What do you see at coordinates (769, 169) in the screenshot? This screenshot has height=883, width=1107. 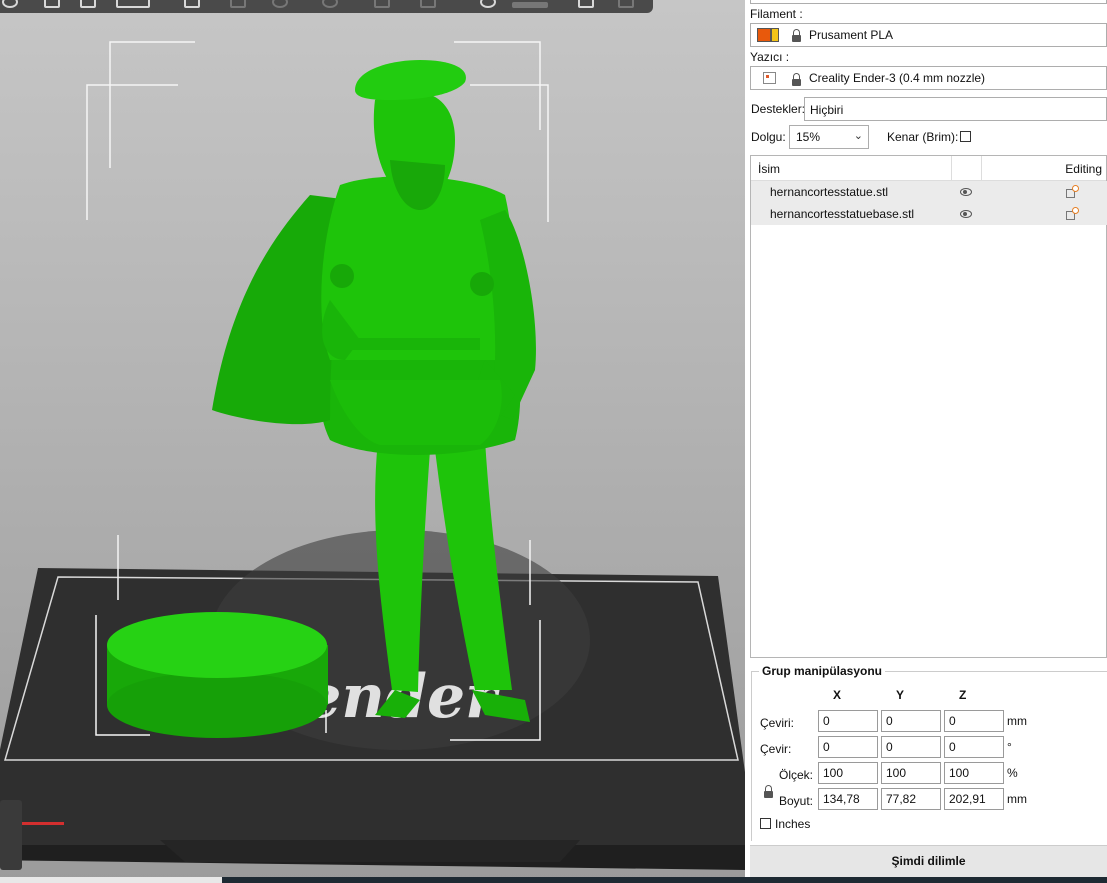 I see `column-name: İsim` at bounding box center [769, 169].